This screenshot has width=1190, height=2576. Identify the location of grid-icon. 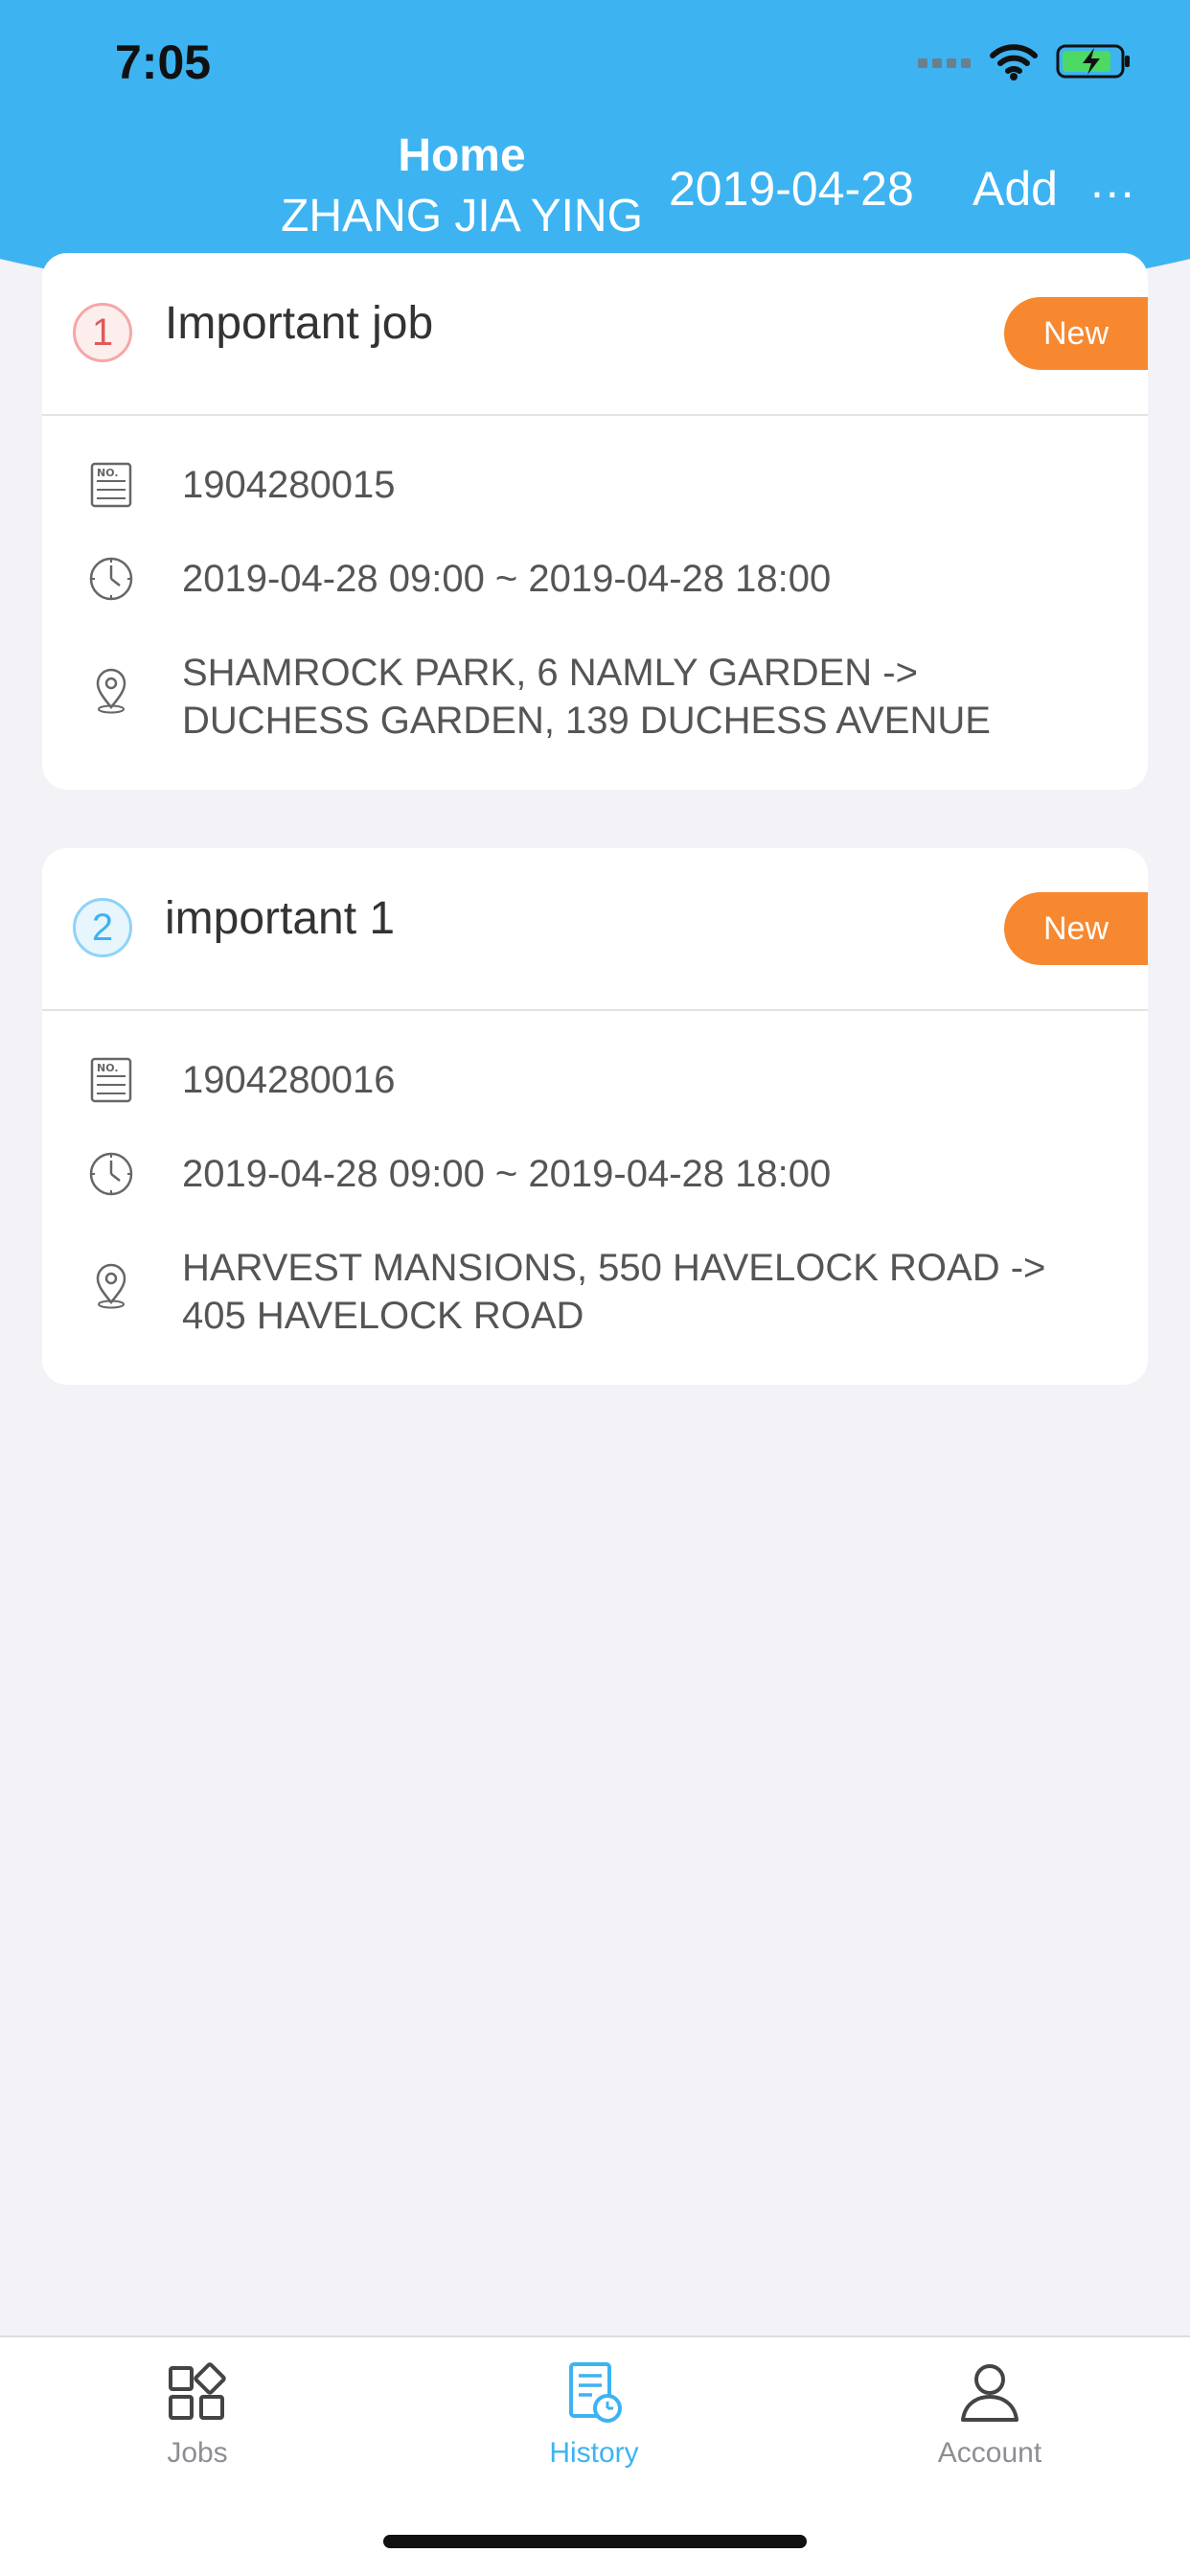
(198, 2391).